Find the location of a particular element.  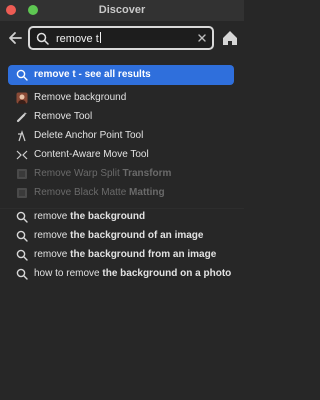

tool-label: Content-Aware Move Tool is located at coordinates (91, 154).